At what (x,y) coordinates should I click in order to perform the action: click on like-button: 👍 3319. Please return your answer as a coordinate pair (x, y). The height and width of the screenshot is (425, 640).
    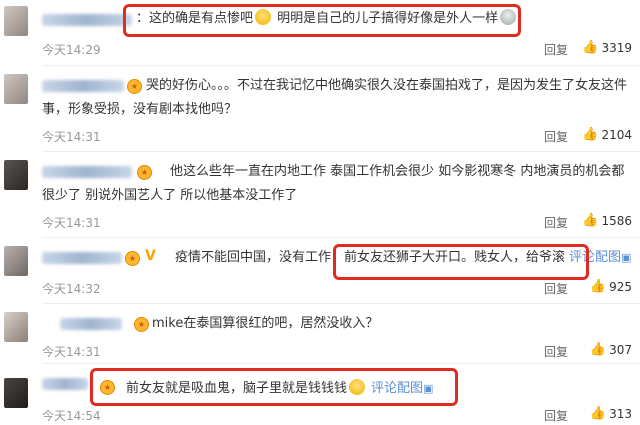
    Looking at the image, I should click on (607, 47).